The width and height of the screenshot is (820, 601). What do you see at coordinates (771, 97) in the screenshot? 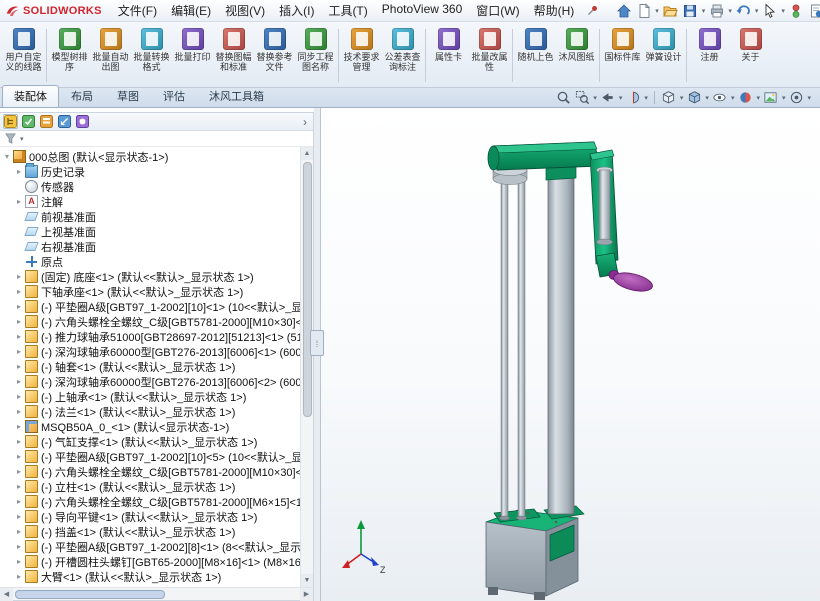
I see `apply-scene-icon` at bounding box center [771, 97].